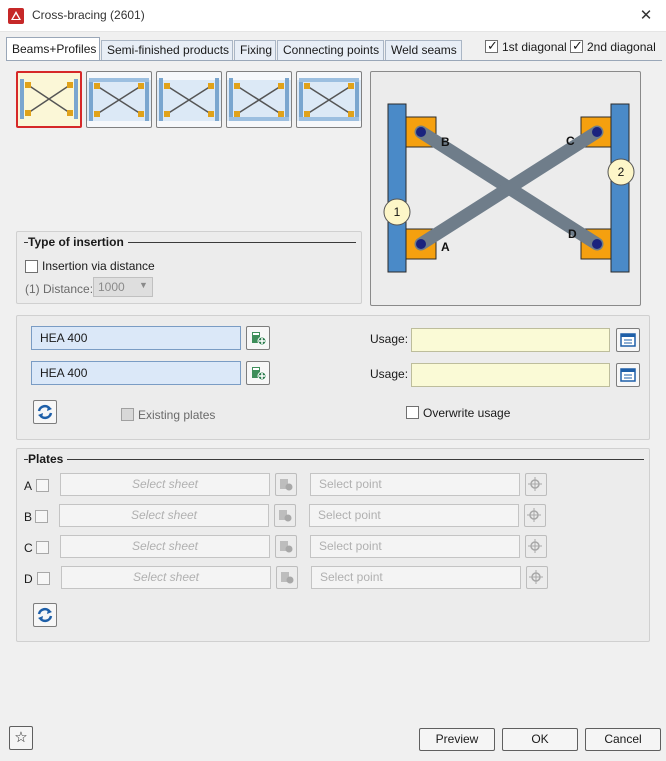 The width and height of the screenshot is (666, 761). I want to click on plate-c-checkbox, so click(42, 547).